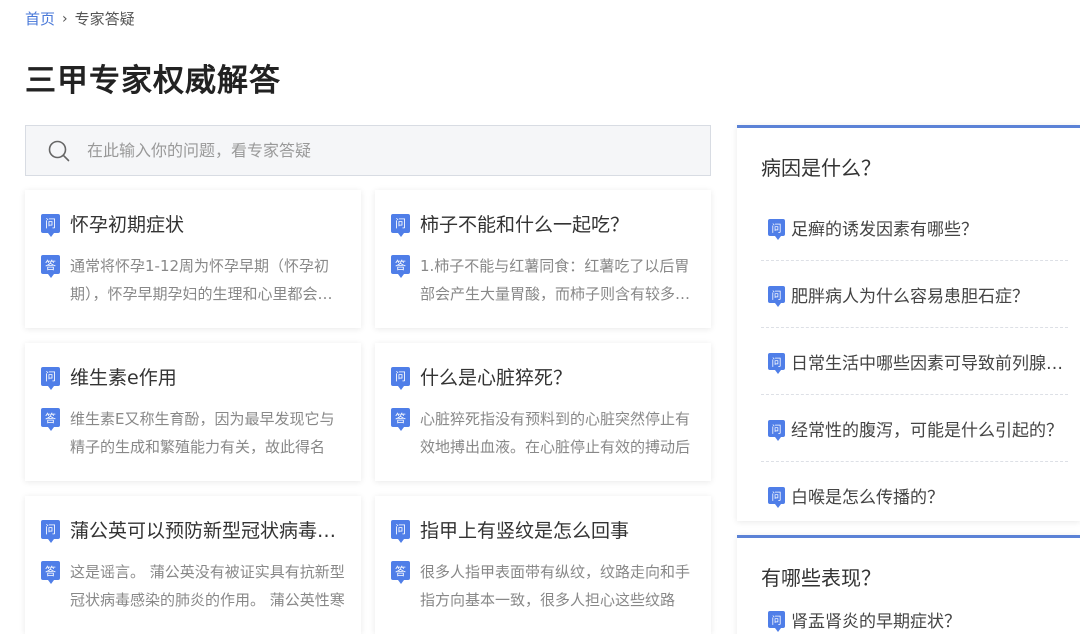  I want to click on sidebar-question-text: 经常性的腹泻，可能是什么引起的？, so click(927, 428).